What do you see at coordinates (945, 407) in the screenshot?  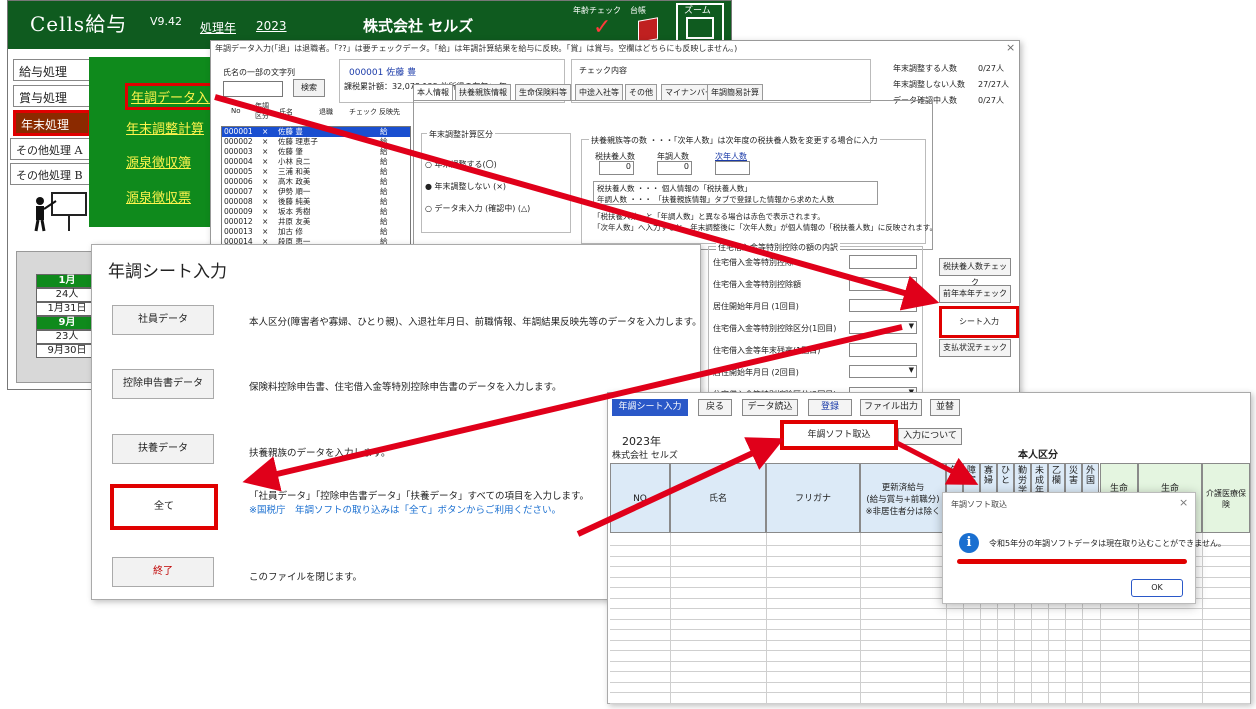 I see `sort-button: 並替` at bounding box center [945, 407].